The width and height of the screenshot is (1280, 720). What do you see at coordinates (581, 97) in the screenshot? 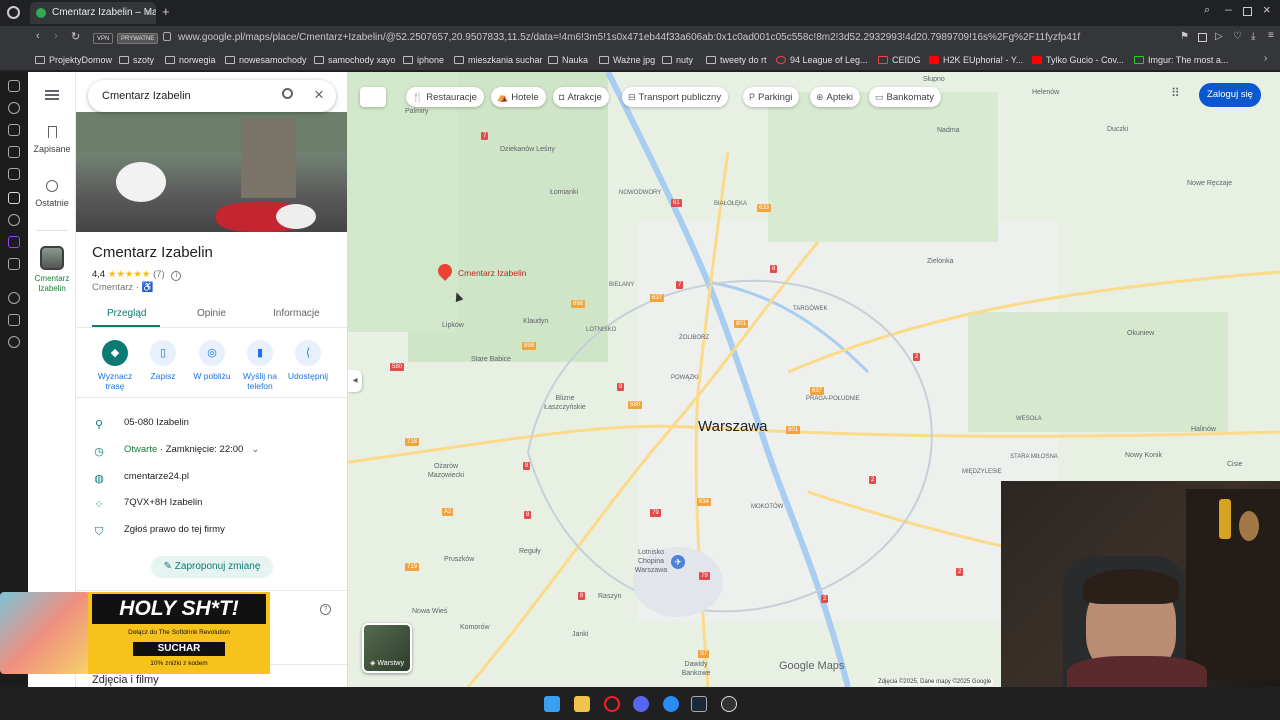
I see `chip-attractions: ◘ Atrakcje` at bounding box center [581, 97].